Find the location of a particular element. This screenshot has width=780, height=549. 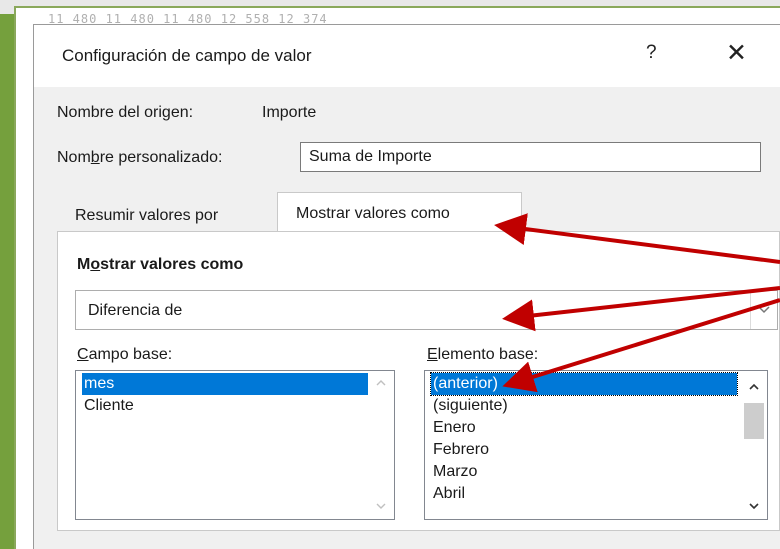

list-item: Abril is located at coordinates (448, 494).